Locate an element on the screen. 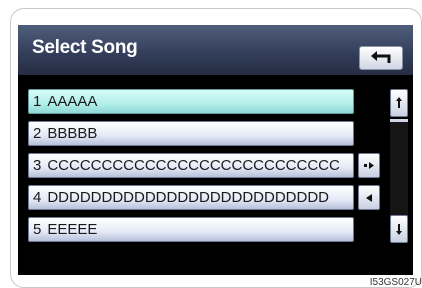 This screenshot has width=422, height=288. back-button is located at coordinates (381, 58).